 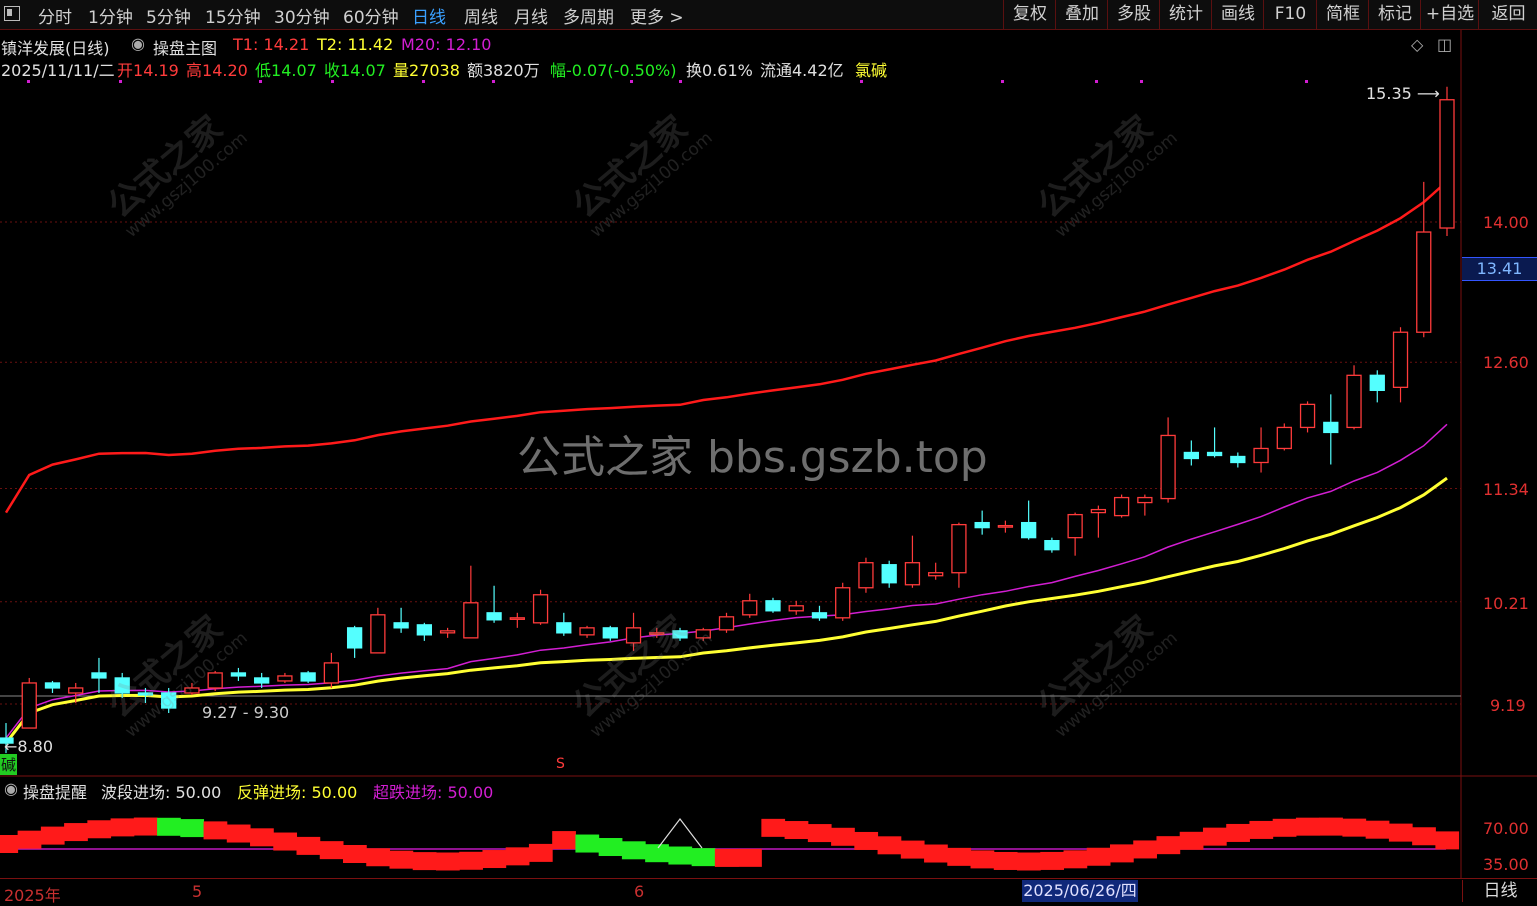 I want to click on quote-low: 低14.07, so click(x=286, y=69).